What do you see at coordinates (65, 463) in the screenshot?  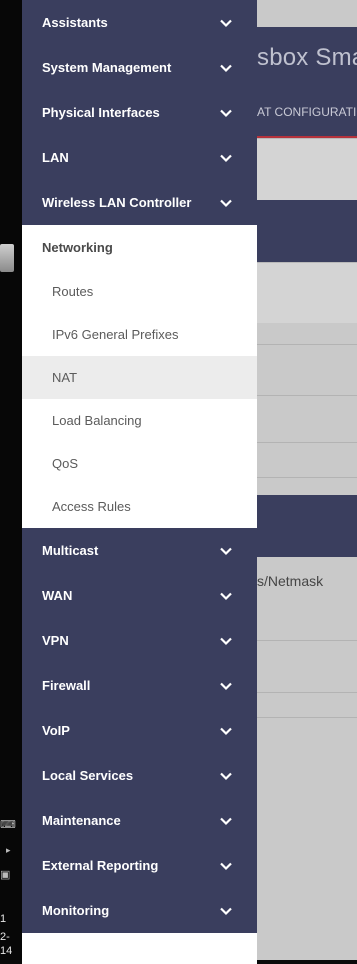 I see `menu-item-label: QoS` at bounding box center [65, 463].